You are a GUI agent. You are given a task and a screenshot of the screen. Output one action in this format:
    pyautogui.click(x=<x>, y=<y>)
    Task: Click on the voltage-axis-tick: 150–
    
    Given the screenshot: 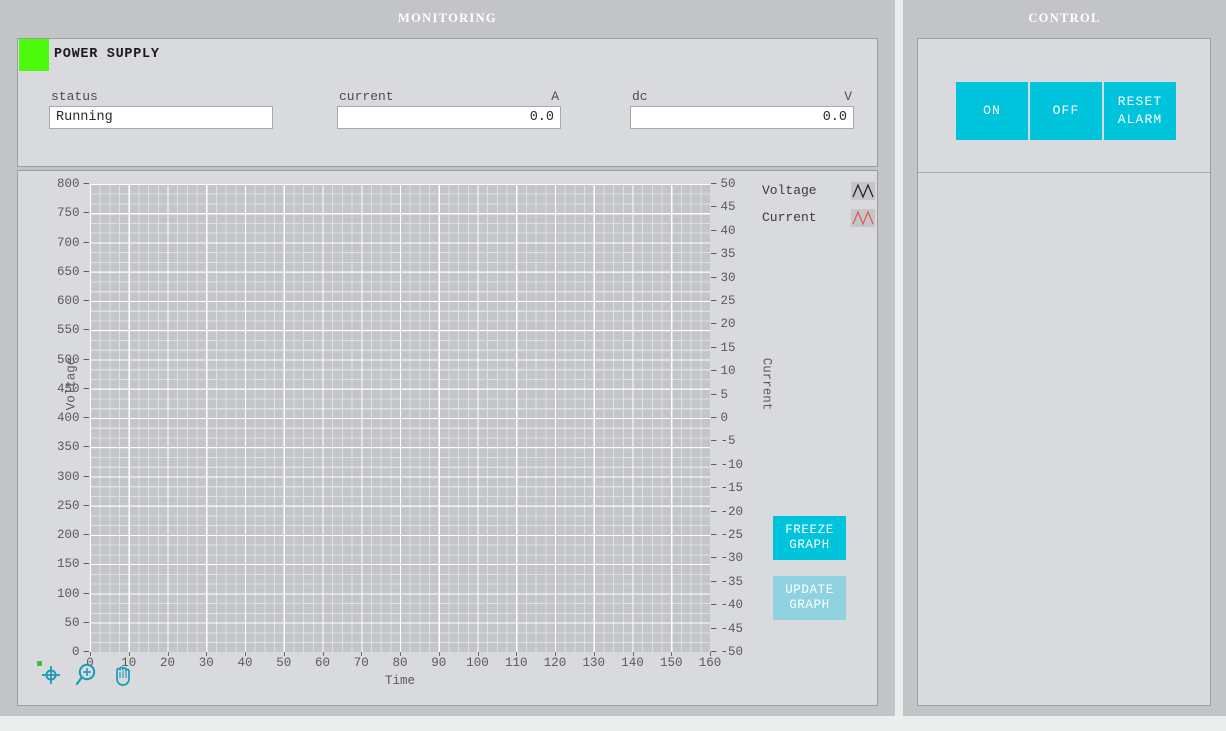 What is the action you would take?
    pyautogui.click(x=73, y=564)
    